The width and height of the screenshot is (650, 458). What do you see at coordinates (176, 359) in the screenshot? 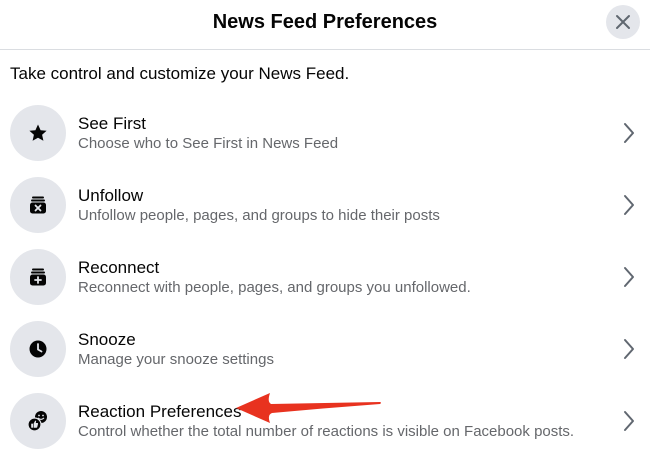
I see `snooze-description: Manage your snooze settings` at bounding box center [176, 359].